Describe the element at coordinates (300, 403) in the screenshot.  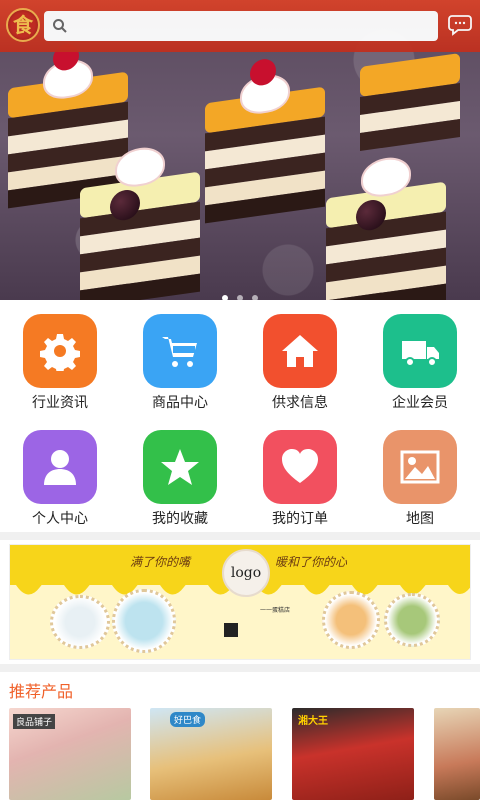
I see `grid-label: 供求信息` at that location.